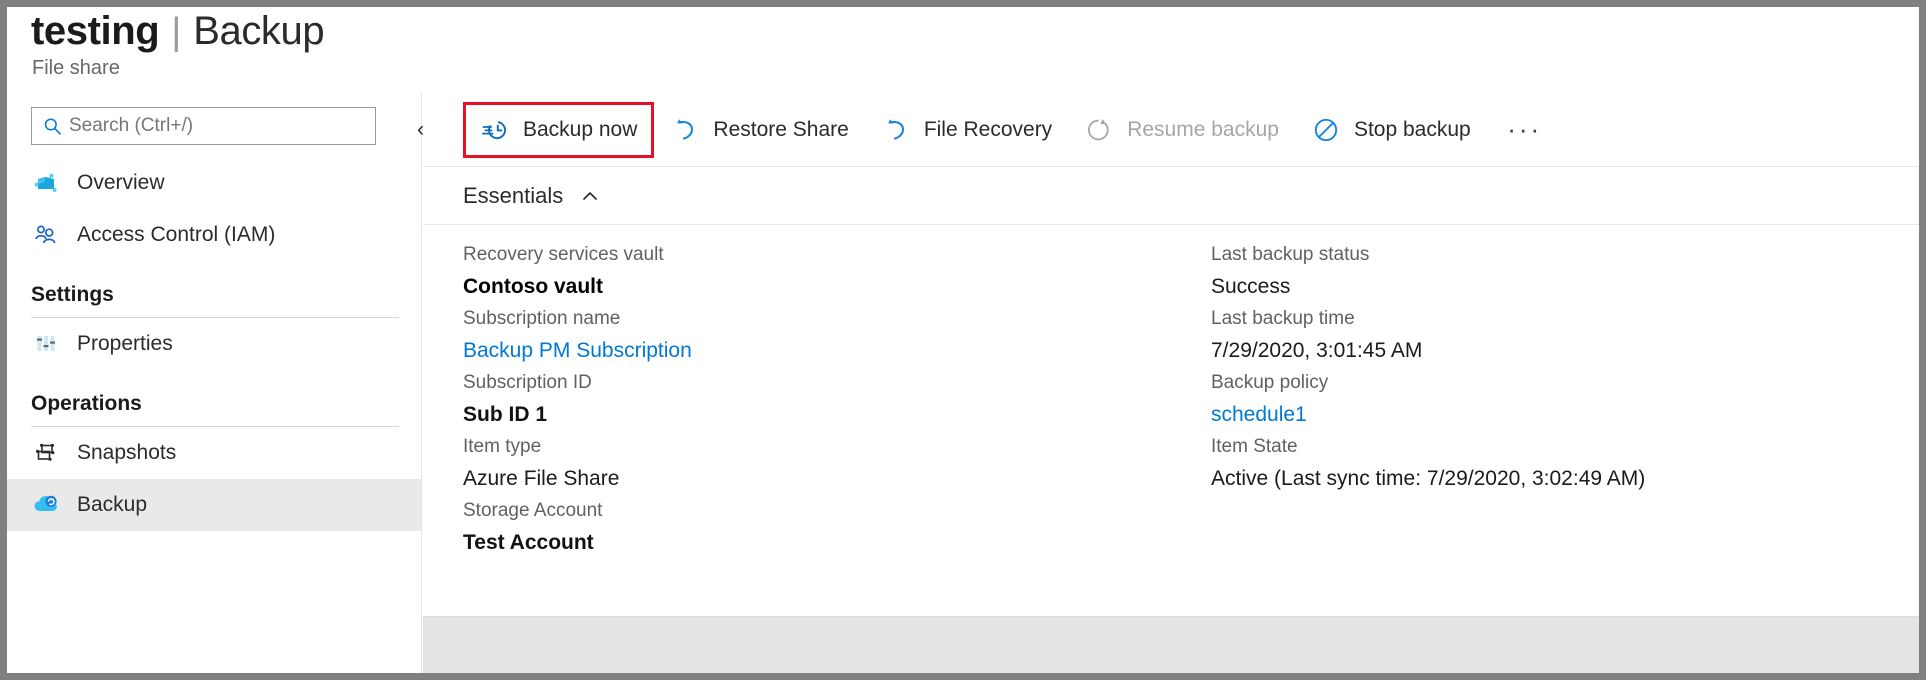 The width and height of the screenshot is (1926, 680). I want to click on field-label: Recovery services vault, so click(563, 254).